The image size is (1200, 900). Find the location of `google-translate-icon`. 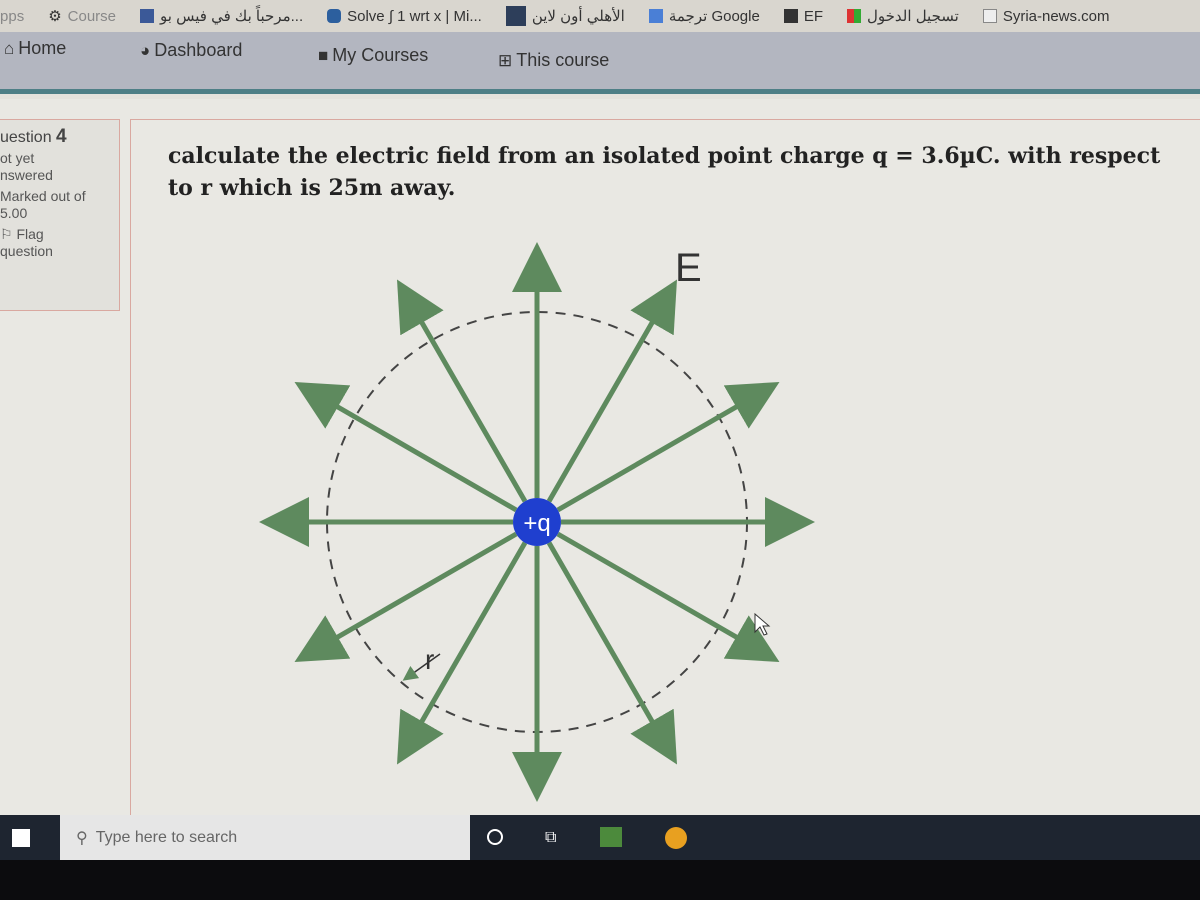

google-translate-icon is located at coordinates (655, 16).